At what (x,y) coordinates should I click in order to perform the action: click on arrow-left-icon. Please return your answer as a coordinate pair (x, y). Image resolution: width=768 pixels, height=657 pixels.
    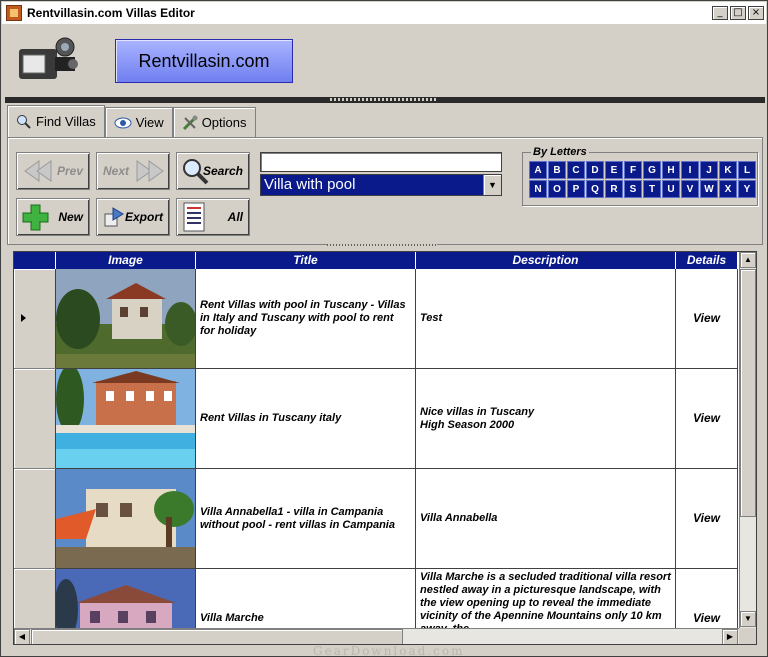
    Looking at the image, I should click on (38, 171).